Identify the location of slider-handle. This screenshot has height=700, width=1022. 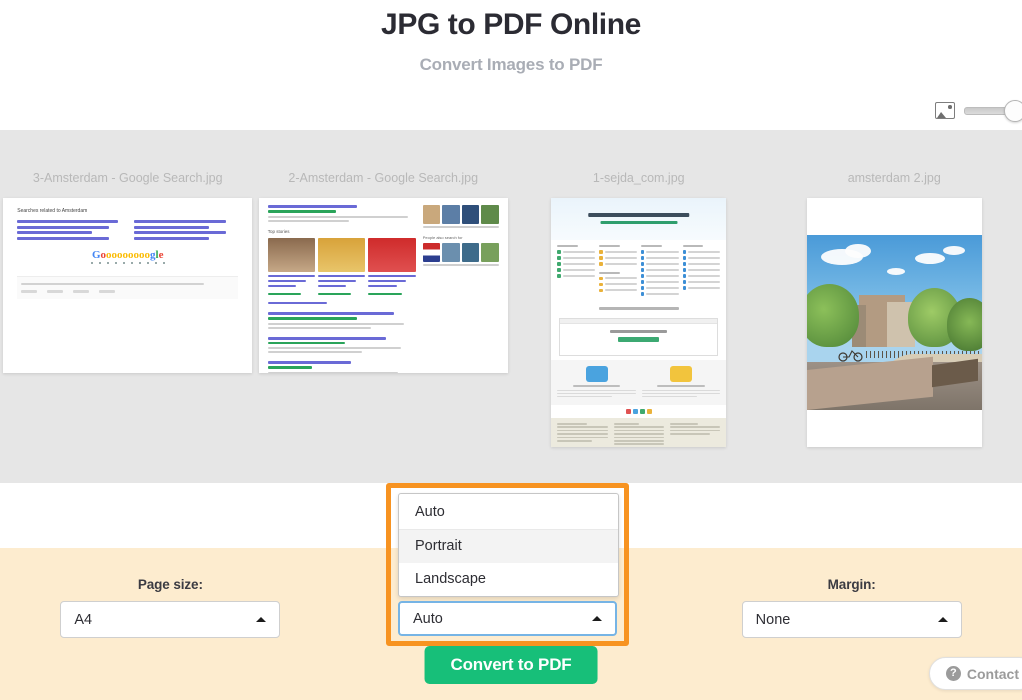
(1013, 110).